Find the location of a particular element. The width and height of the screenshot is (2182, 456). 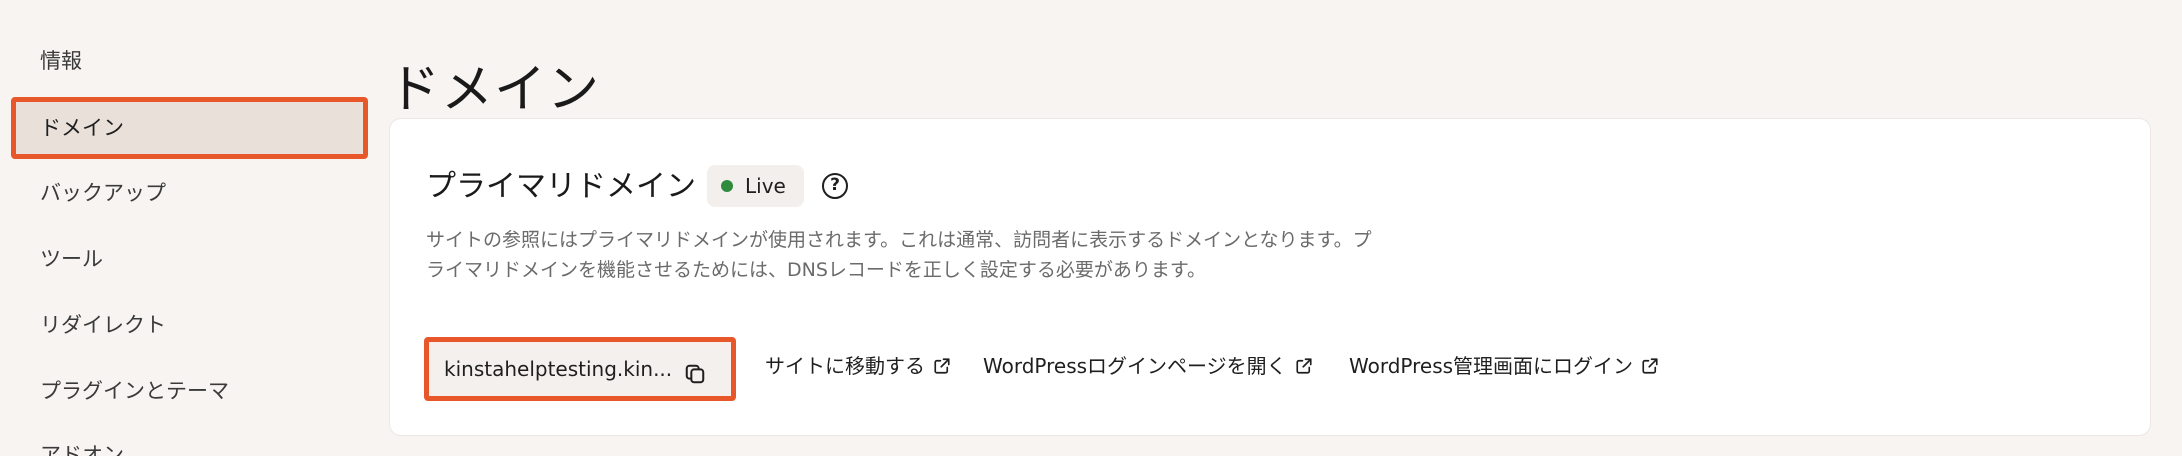

status-badge: Live is located at coordinates (755, 186).